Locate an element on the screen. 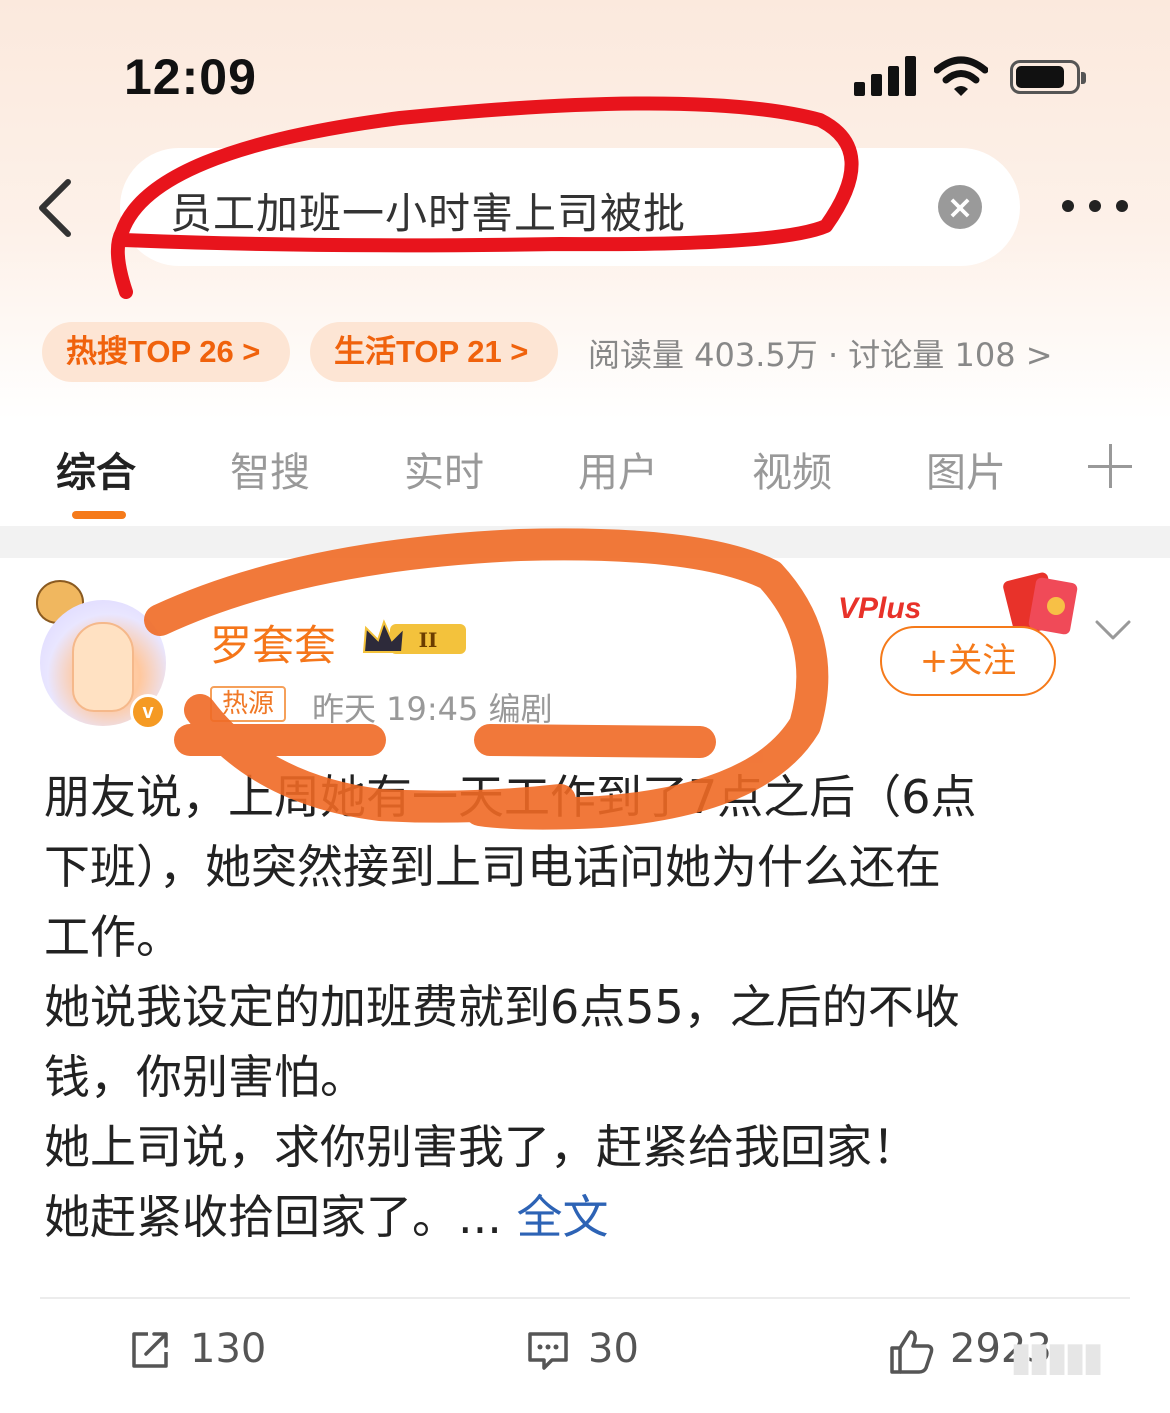 Image resolution: width=1170 pixels, height=1413 pixels. active-tab-indicator is located at coordinates (99, 515).